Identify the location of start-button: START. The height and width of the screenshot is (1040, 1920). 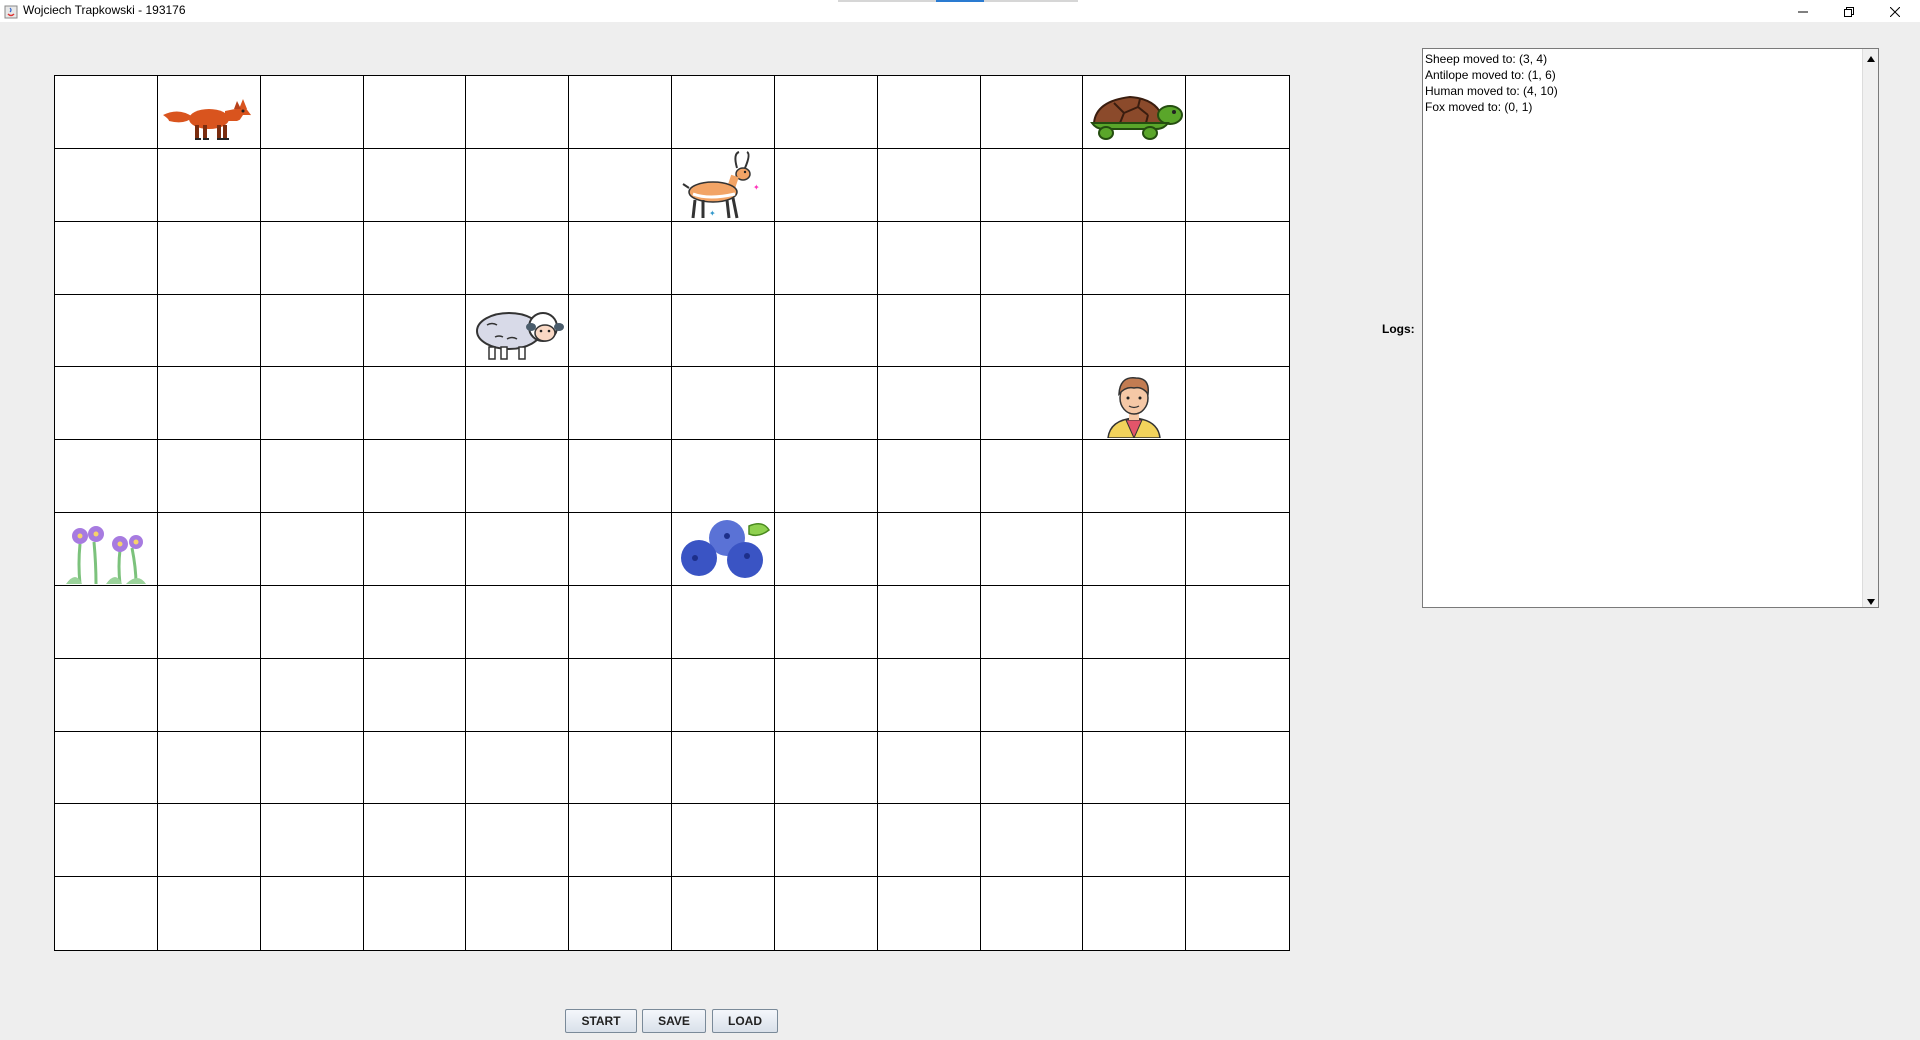
(601, 1021).